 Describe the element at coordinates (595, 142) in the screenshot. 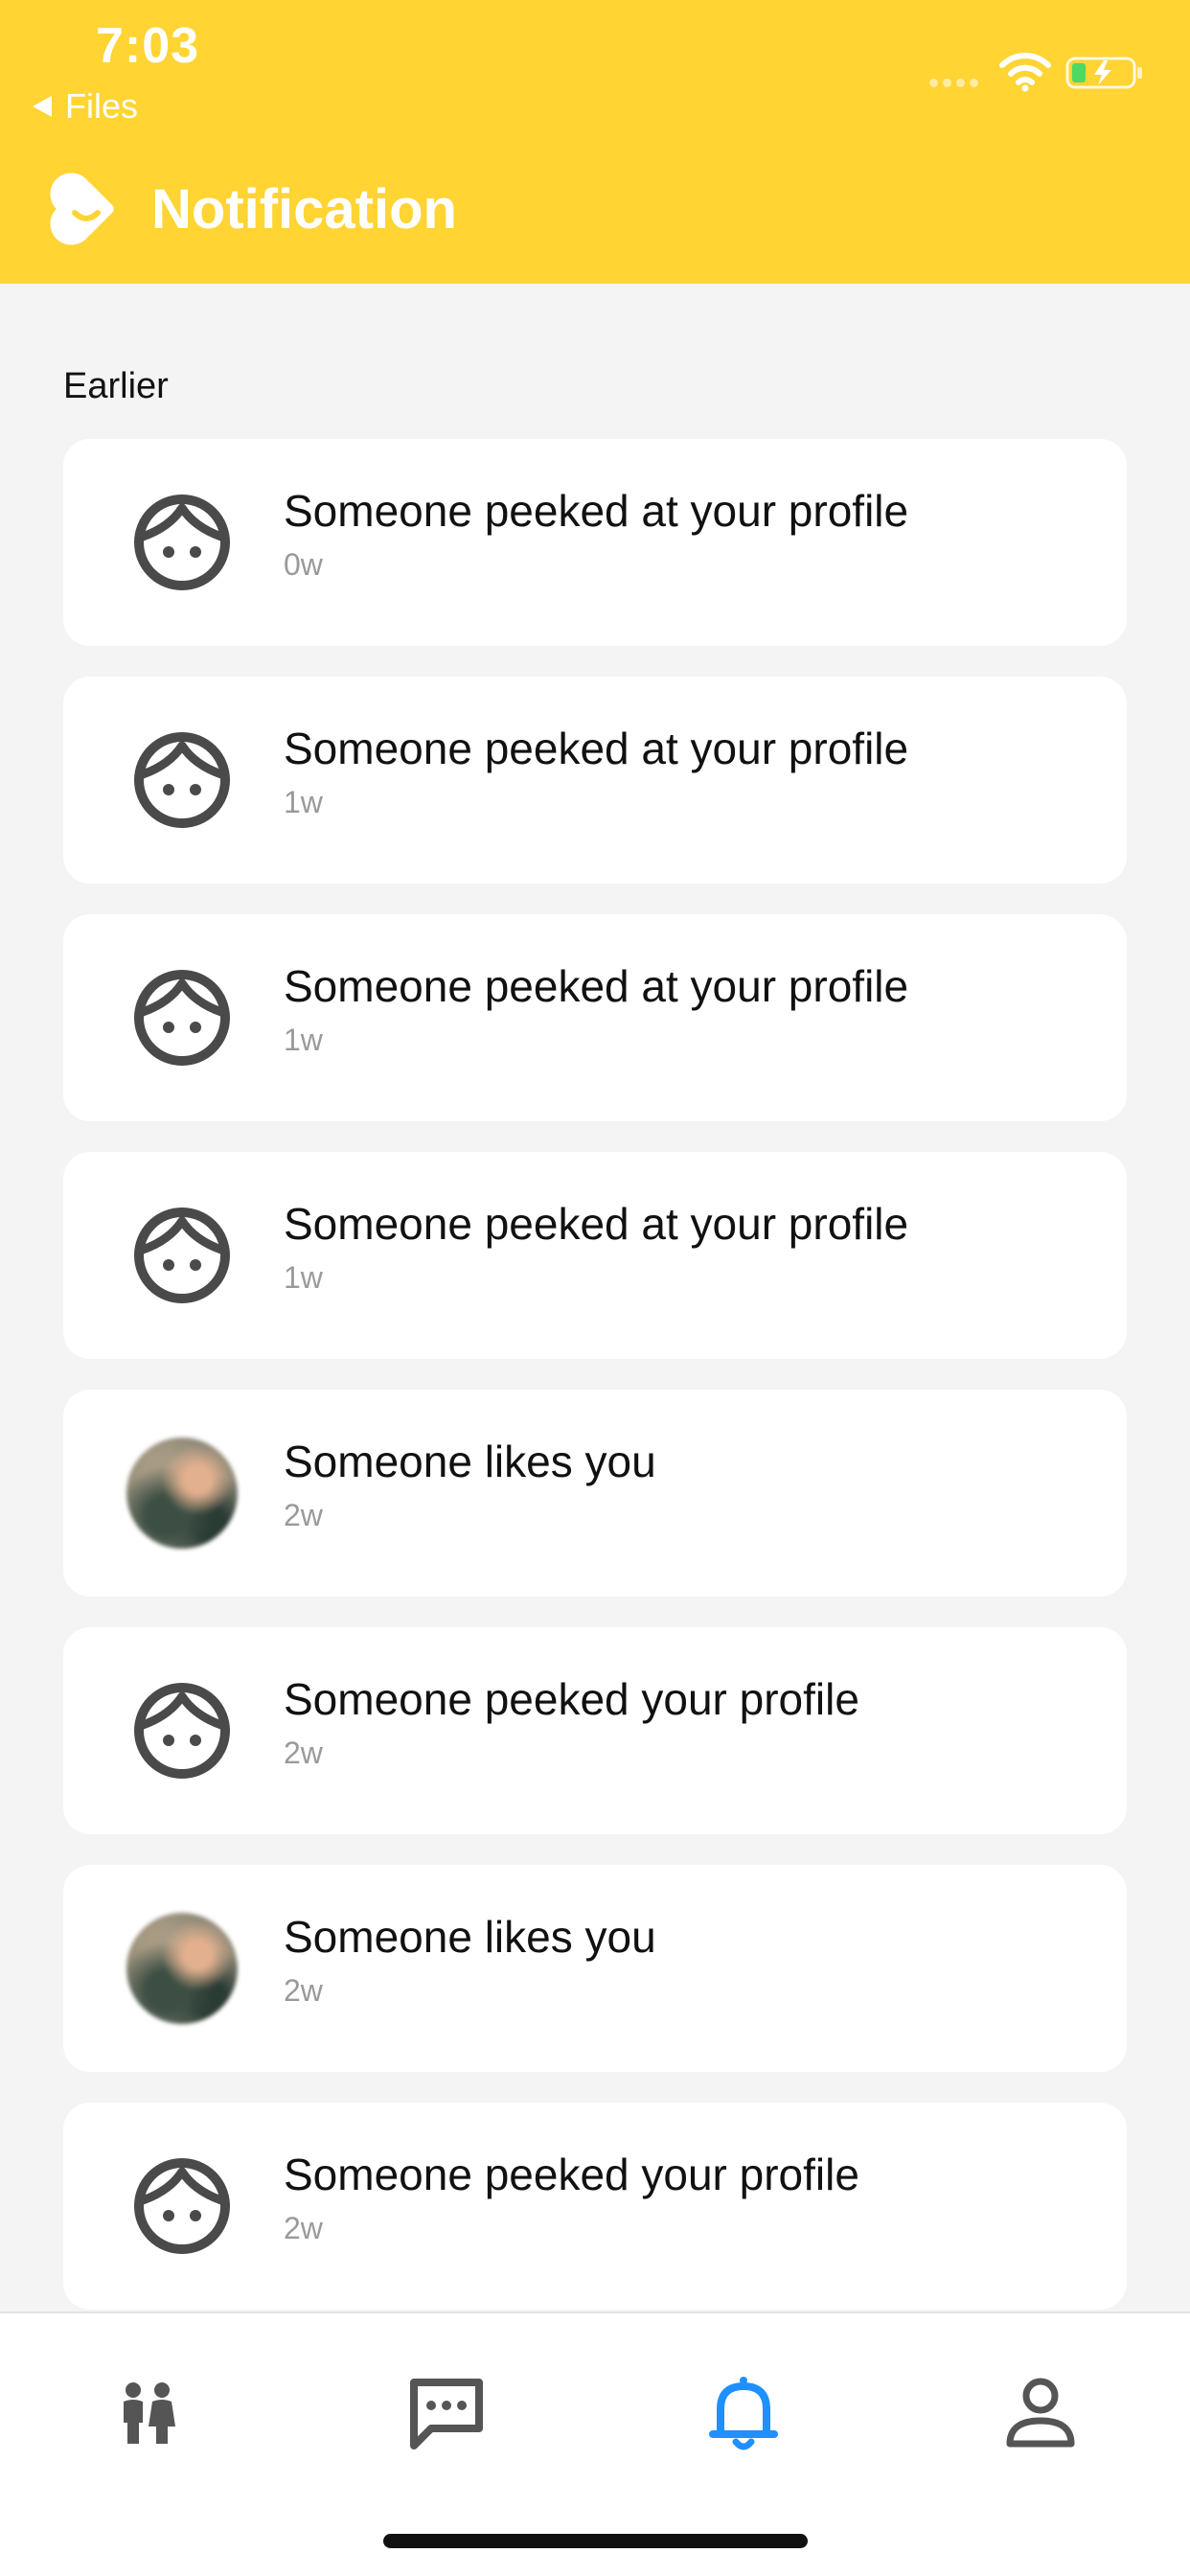

I see `header-bar: 7:03 Files Notification` at that location.